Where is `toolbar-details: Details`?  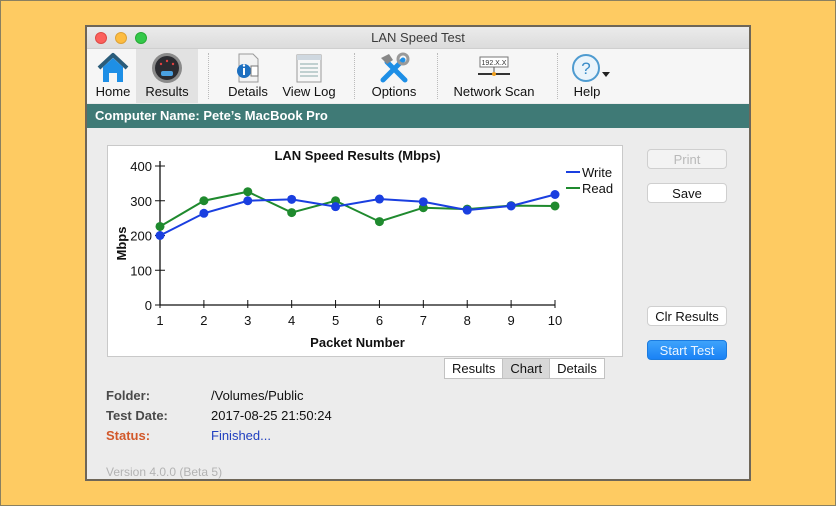 toolbar-details: Details is located at coordinates (248, 76).